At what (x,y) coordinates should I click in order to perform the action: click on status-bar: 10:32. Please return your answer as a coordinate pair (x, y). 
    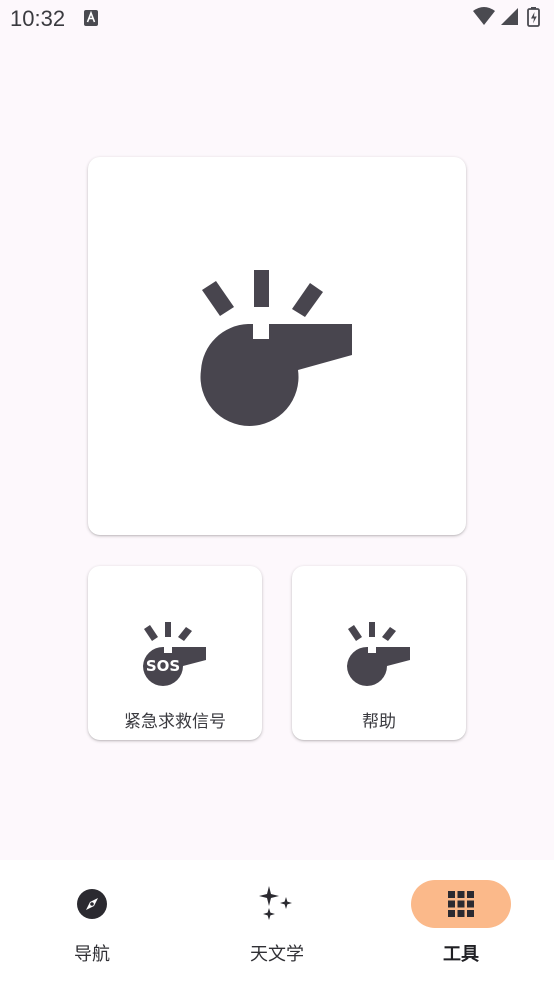
    Looking at the image, I should click on (277, 20).